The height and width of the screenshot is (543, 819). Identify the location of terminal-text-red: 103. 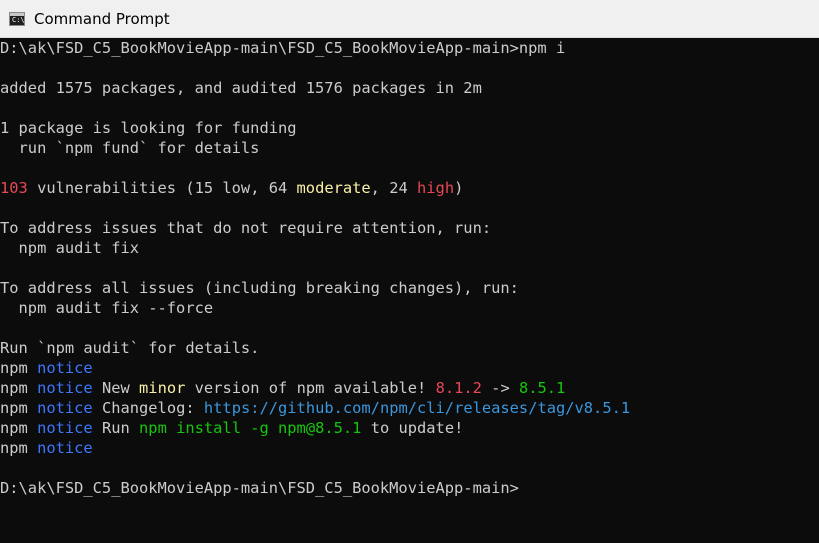
(14, 188).